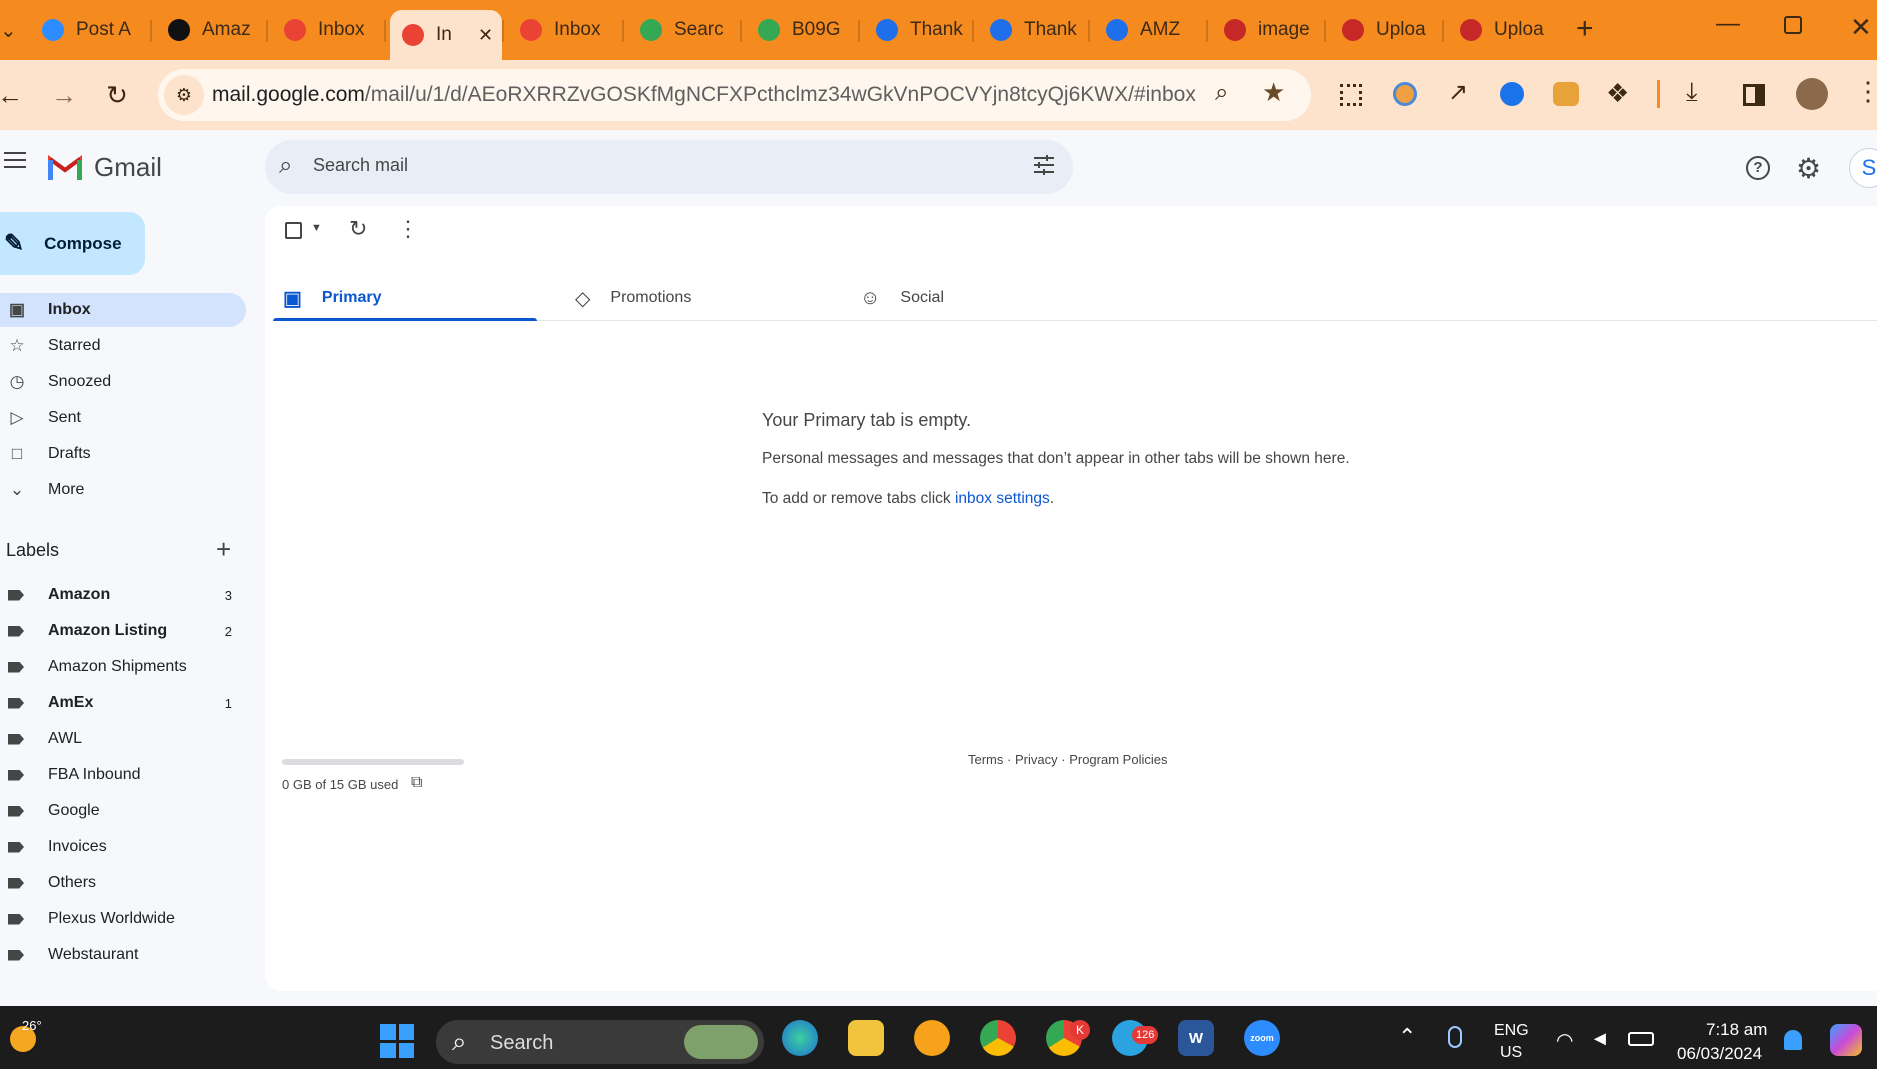  What do you see at coordinates (1808, 168) in the screenshot?
I see `settings-gear-icon: ⚙` at bounding box center [1808, 168].